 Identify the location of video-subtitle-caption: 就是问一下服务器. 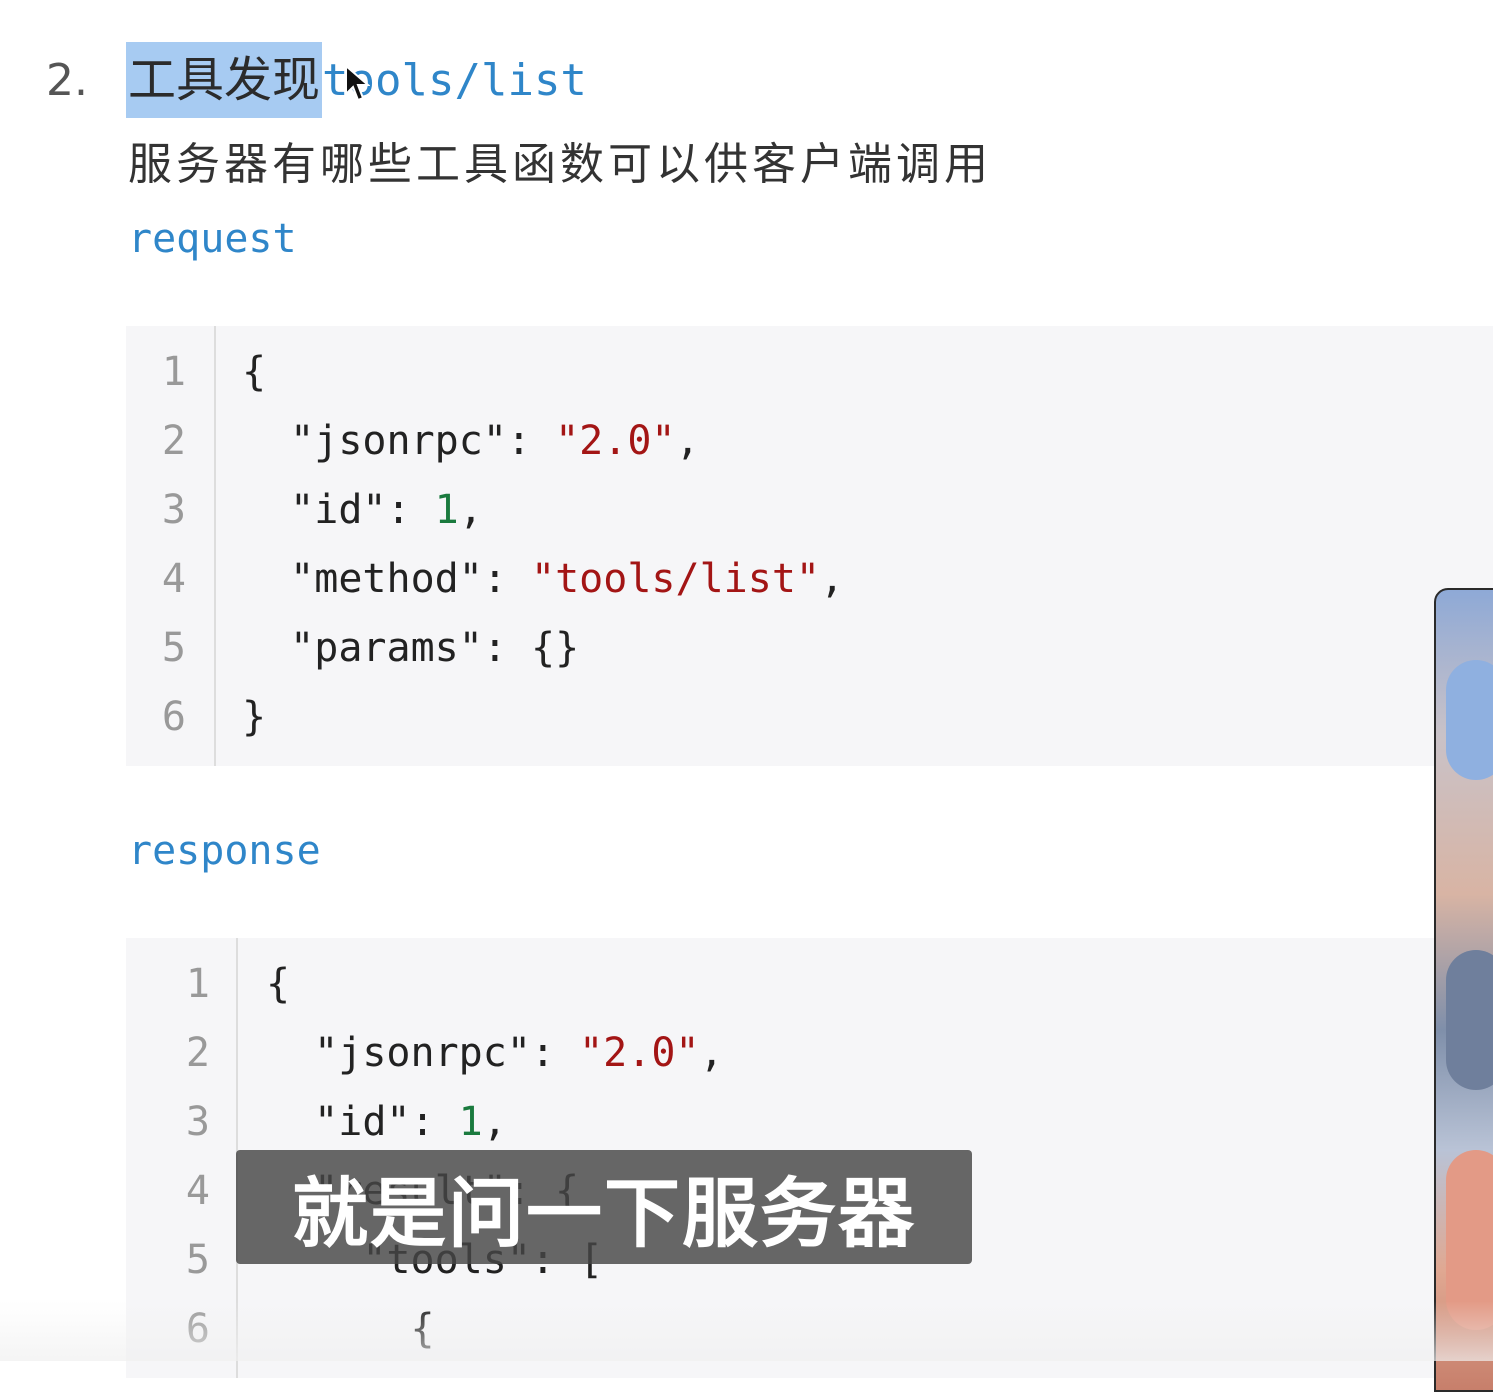
(604, 1207).